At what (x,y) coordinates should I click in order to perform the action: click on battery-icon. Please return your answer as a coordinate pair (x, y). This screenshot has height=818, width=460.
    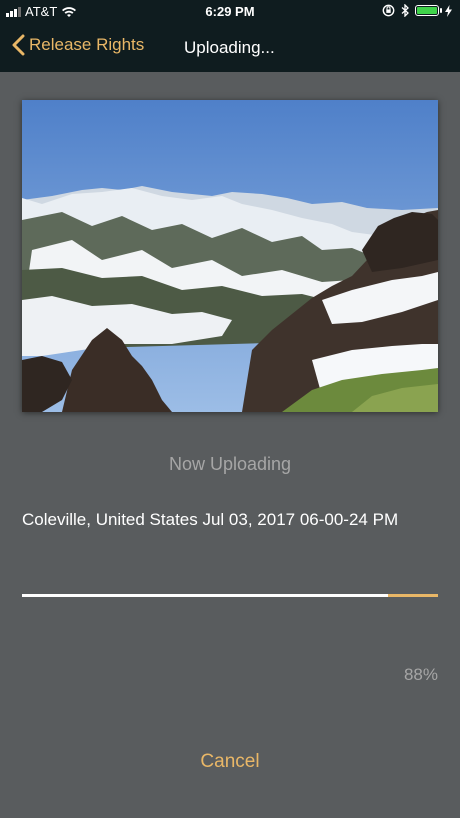
    Looking at the image, I should click on (428, 10).